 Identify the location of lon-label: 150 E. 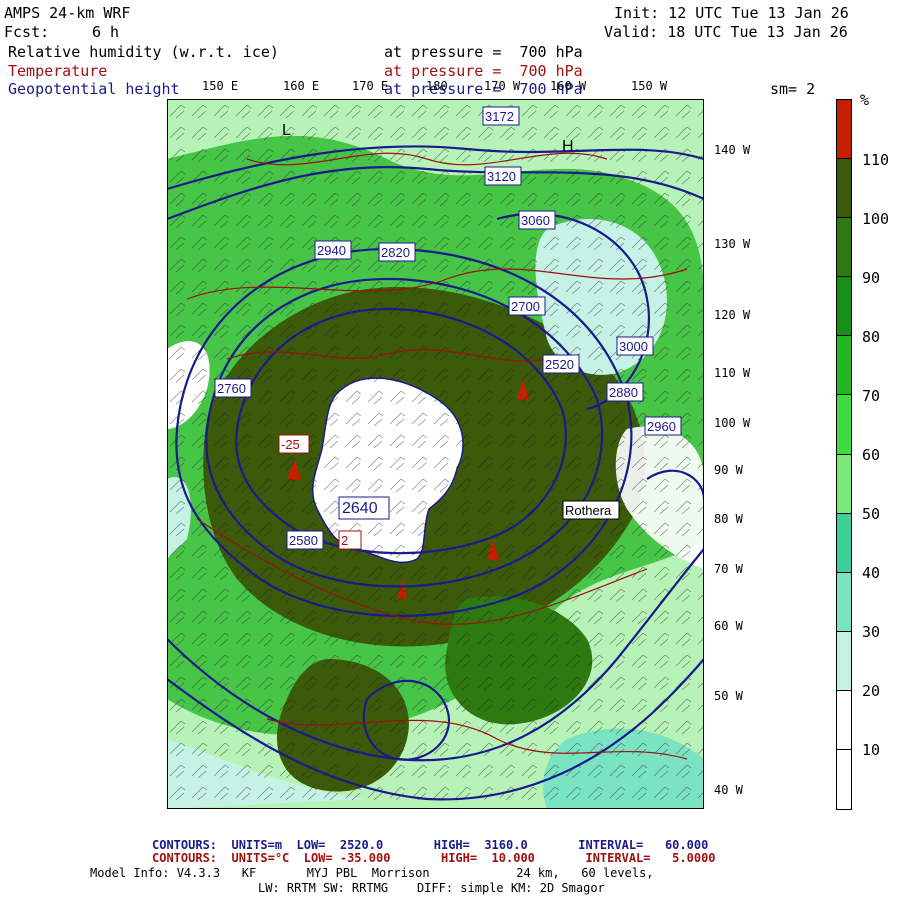
(220, 86).